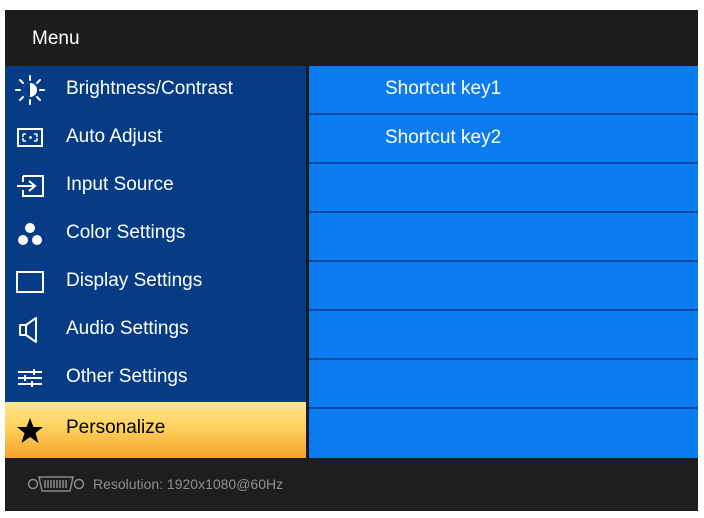 This screenshot has height=518, width=704. What do you see at coordinates (127, 376) in the screenshot?
I see `menu-item-label: Other Settings` at bounding box center [127, 376].